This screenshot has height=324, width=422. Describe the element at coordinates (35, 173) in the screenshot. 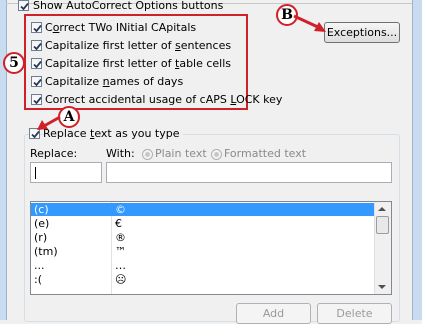

I see `text-cursor` at that location.